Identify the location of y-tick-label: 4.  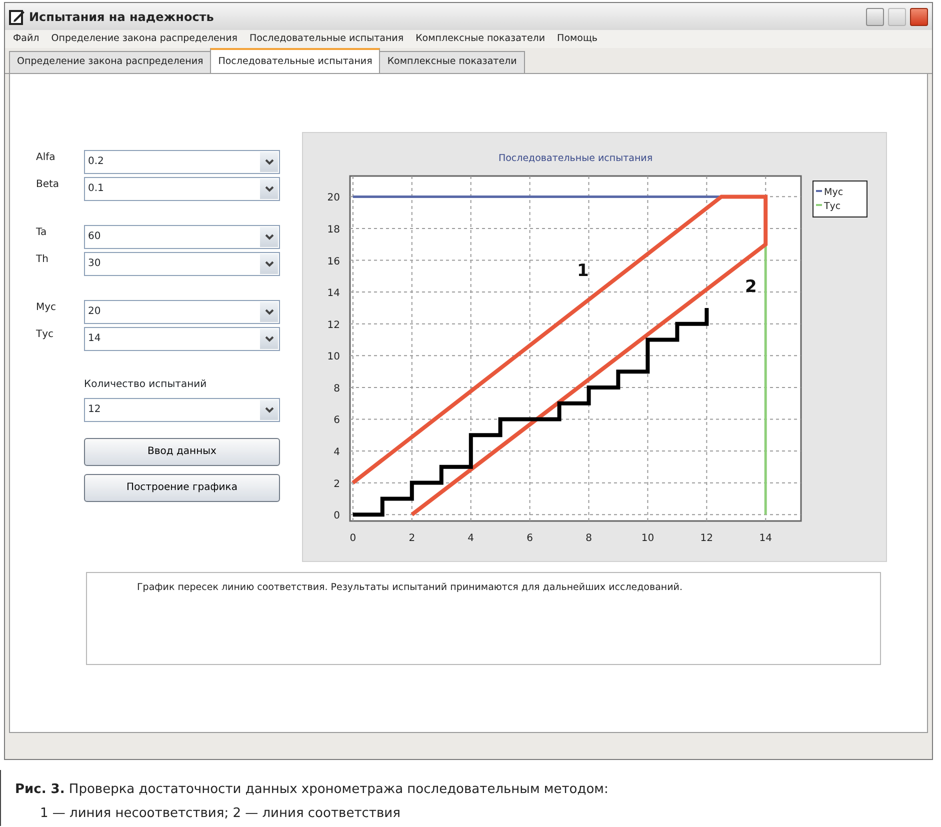
(337, 452).